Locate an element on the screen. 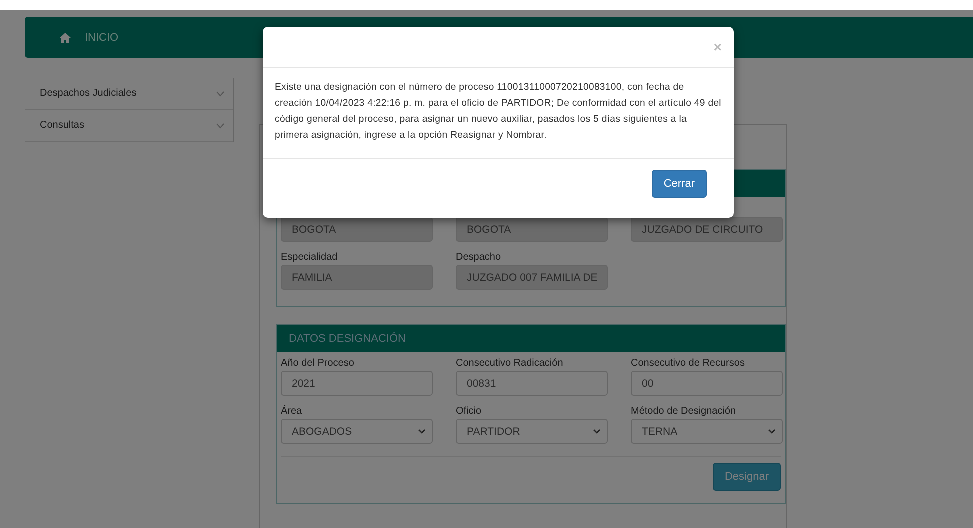 This screenshot has height=528, width=973. field-label: Oficio is located at coordinates (469, 411).